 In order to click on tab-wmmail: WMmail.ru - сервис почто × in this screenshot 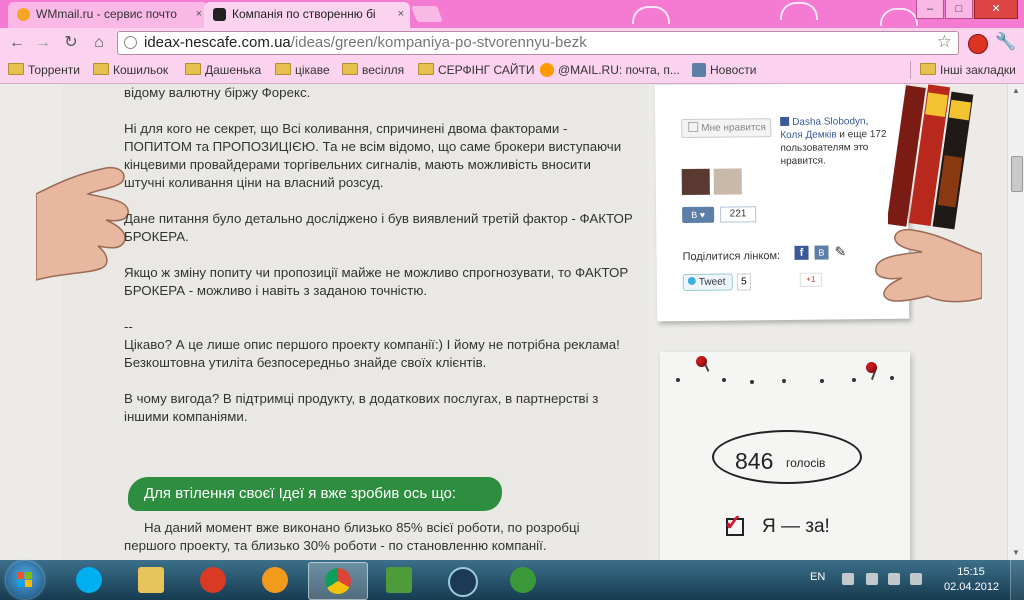, I will do `click(108, 15)`.